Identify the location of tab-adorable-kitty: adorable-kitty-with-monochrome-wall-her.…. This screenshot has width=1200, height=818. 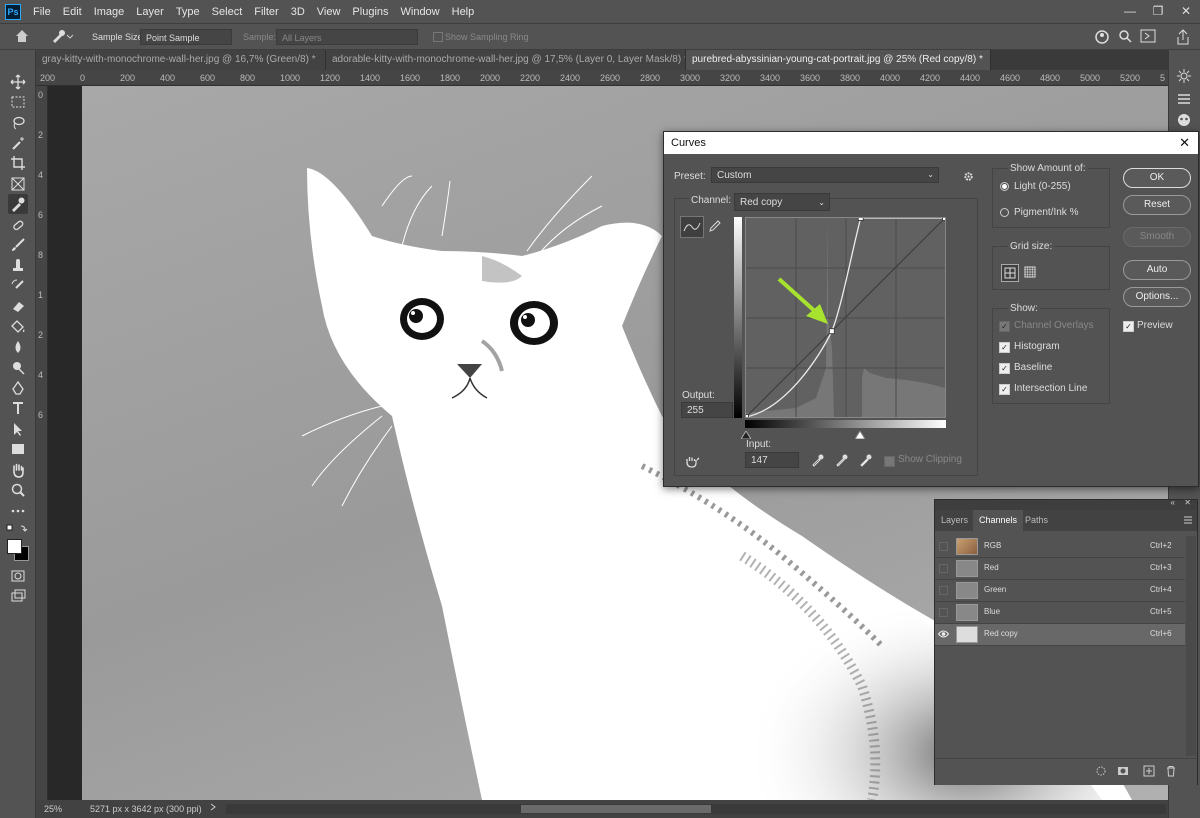
(506, 60).